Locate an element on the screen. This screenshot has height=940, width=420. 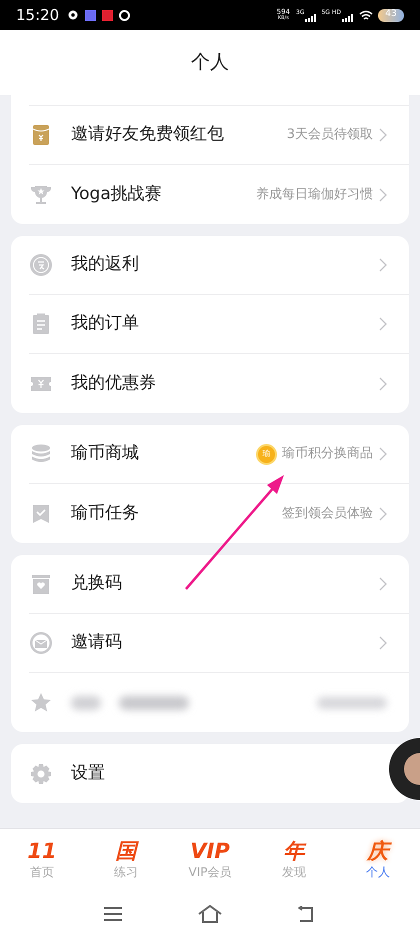
tab-bar-item: VIP VIP会员 is located at coordinates (210, 858).